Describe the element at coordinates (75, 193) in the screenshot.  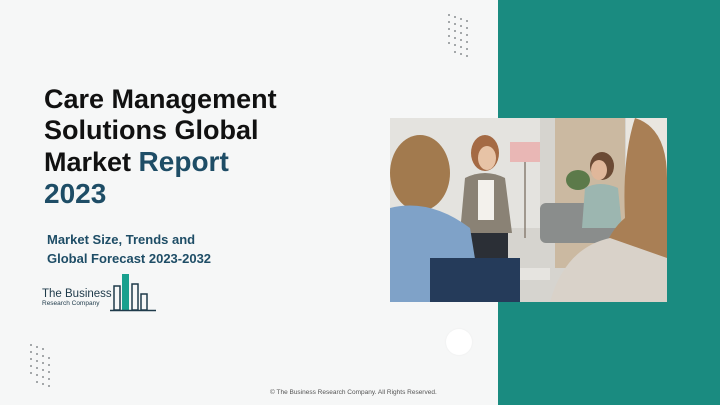
I see `title-year: 2023` at that location.